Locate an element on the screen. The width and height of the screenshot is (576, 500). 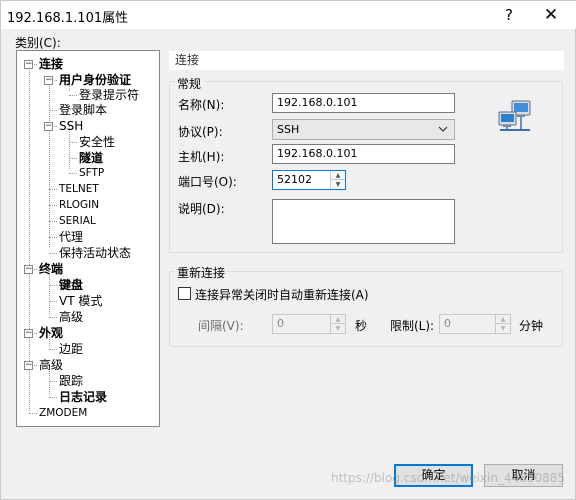
window-title: 192.168.1.101属性 is located at coordinates (68, 18).